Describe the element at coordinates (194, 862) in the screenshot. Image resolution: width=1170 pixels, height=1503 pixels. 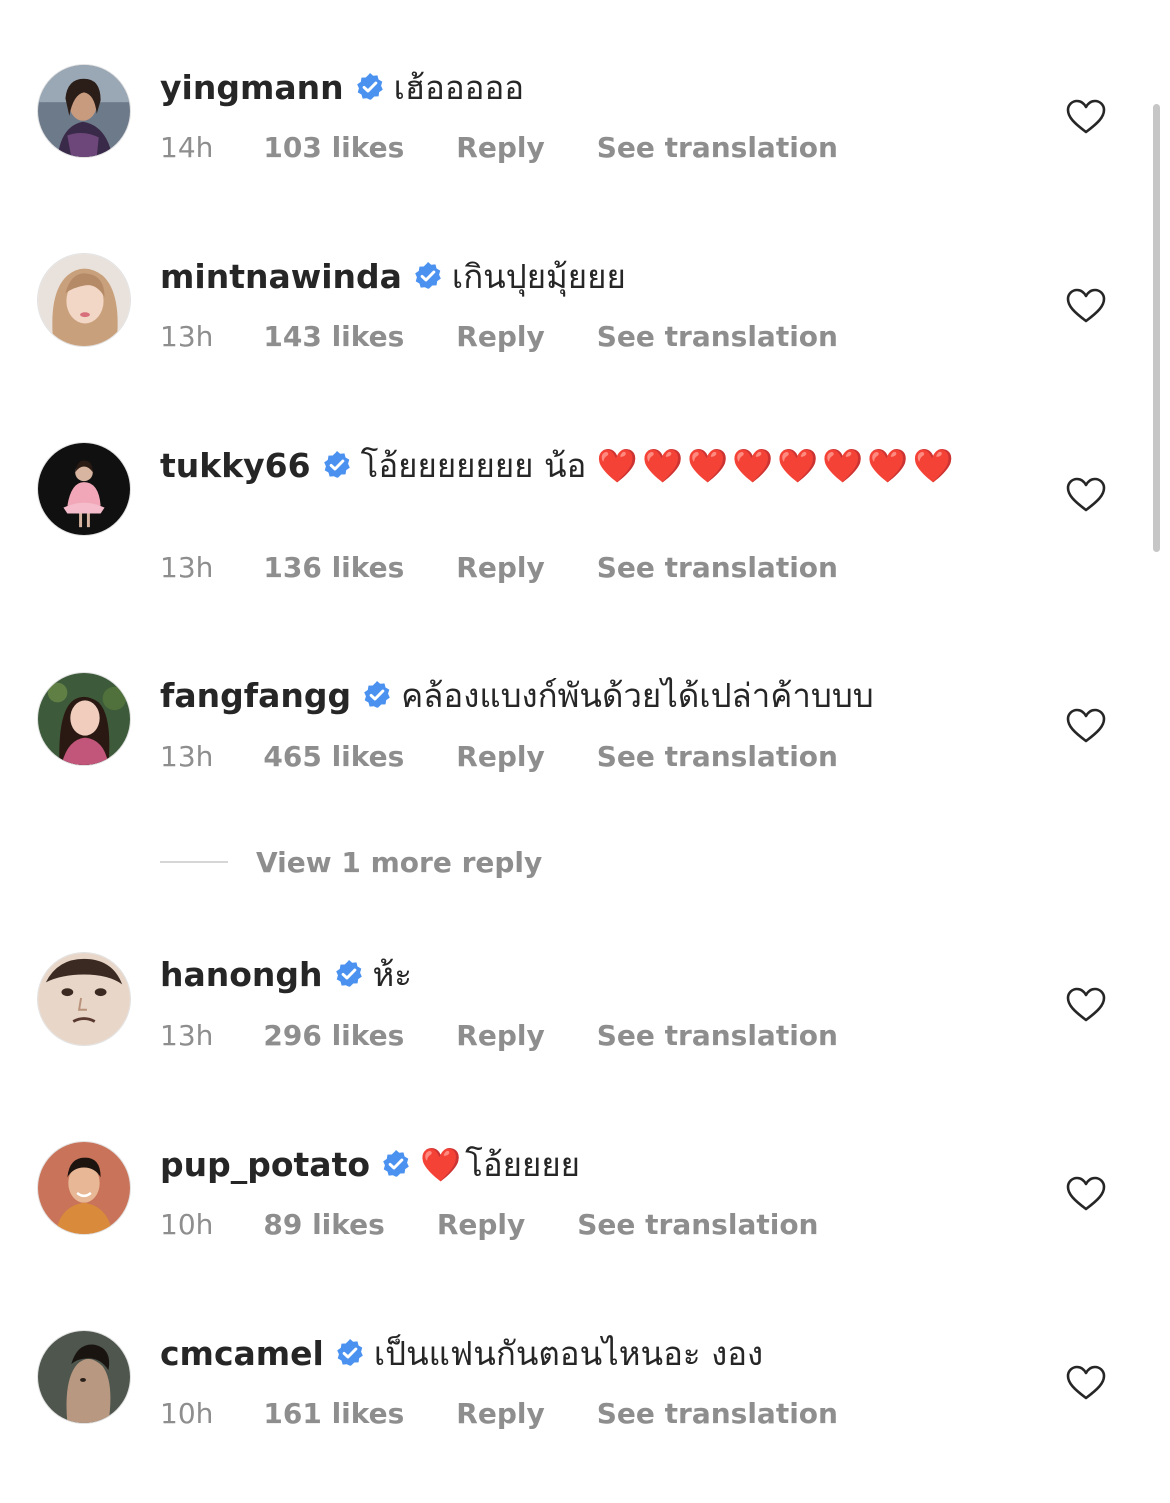
I see `reply-thread-line` at that location.